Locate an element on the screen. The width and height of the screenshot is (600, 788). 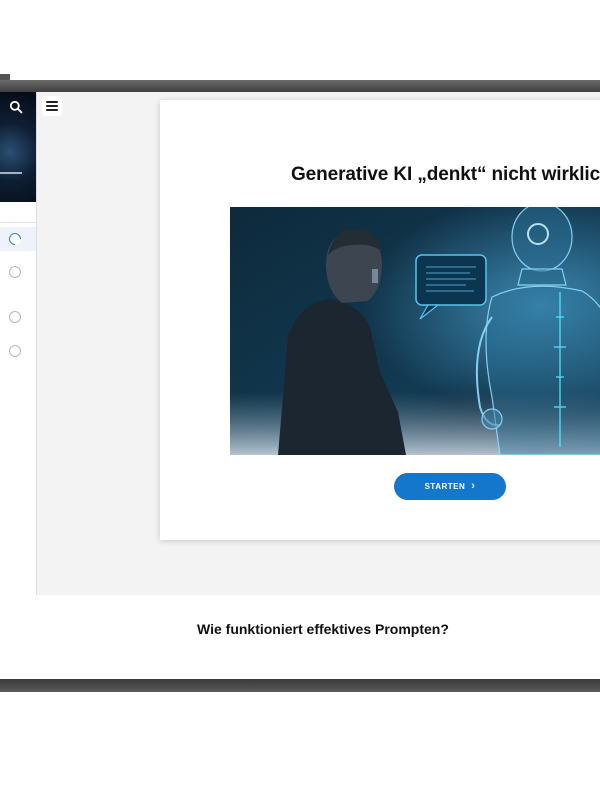
lesson-title: Generative KI „denkt“ nicht wirklich is located at coordinates (445, 174).